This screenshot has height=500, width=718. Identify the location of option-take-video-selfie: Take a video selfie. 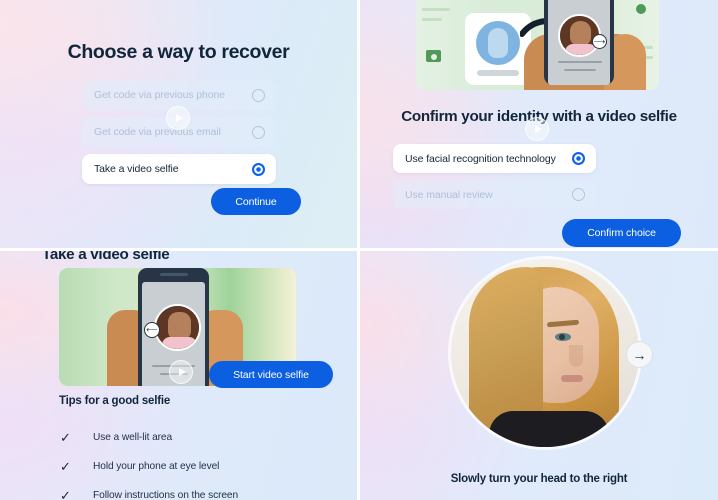
(179, 169).